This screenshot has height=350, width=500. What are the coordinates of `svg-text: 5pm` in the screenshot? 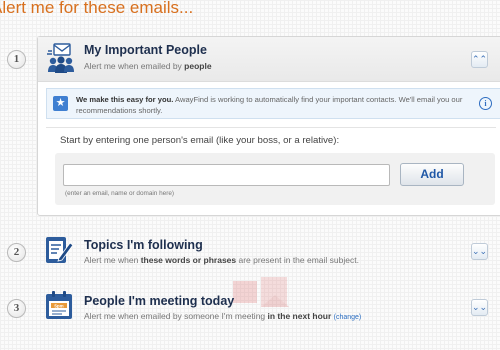 It's located at (58, 305).